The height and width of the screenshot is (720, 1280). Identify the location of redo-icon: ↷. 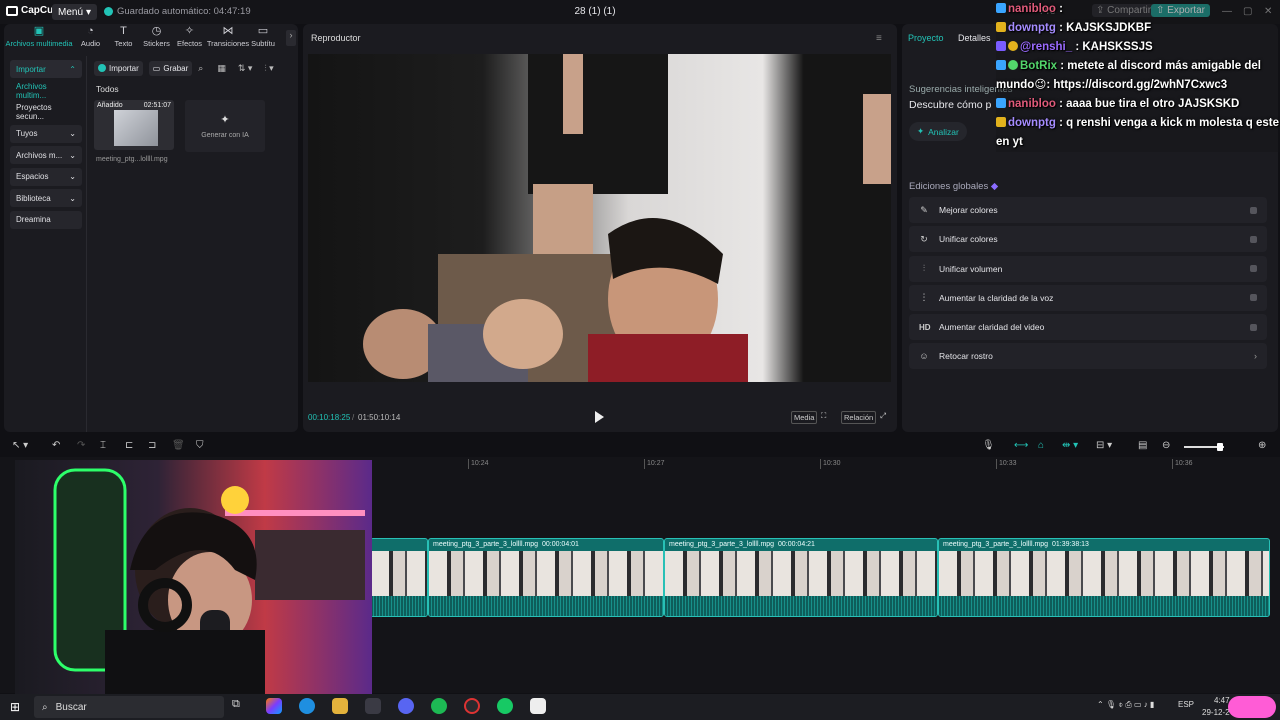
(81, 445).